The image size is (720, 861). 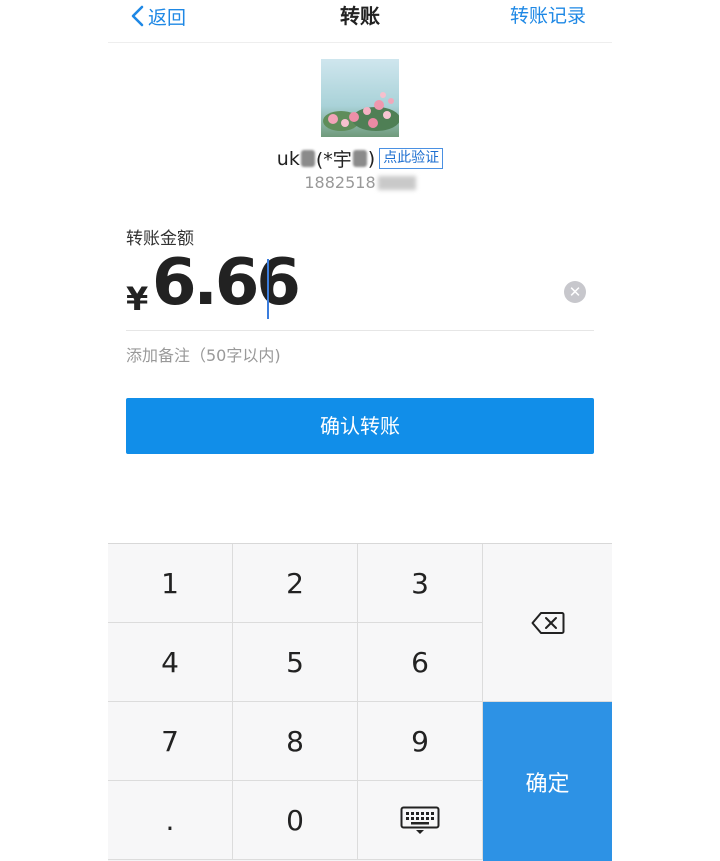 What do you see at coordinates (420, 662) in the screenshot?
I see `key-6: 6` at bounding box center [420, 662].